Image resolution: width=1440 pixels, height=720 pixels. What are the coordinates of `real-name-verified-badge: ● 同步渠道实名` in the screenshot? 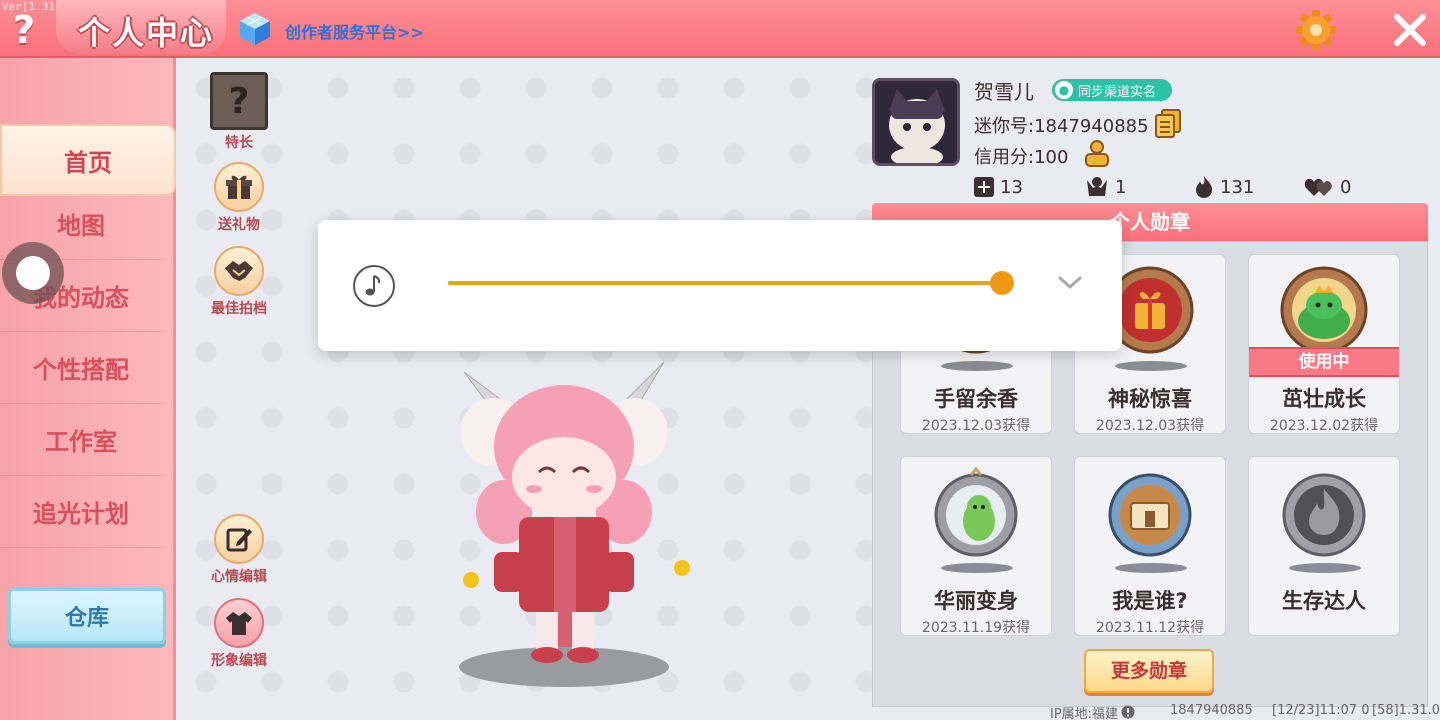 It's located at (1112, 90).